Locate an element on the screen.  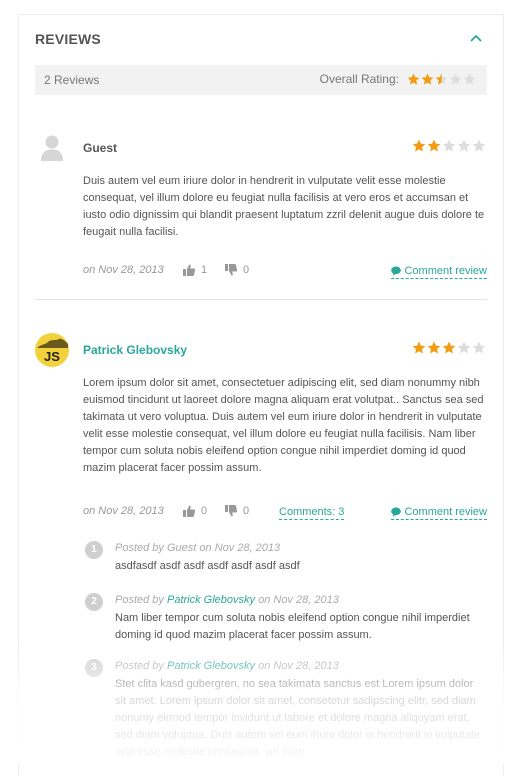
overall-rating-label: Overall Rating: is located at coordinates (359, 79).